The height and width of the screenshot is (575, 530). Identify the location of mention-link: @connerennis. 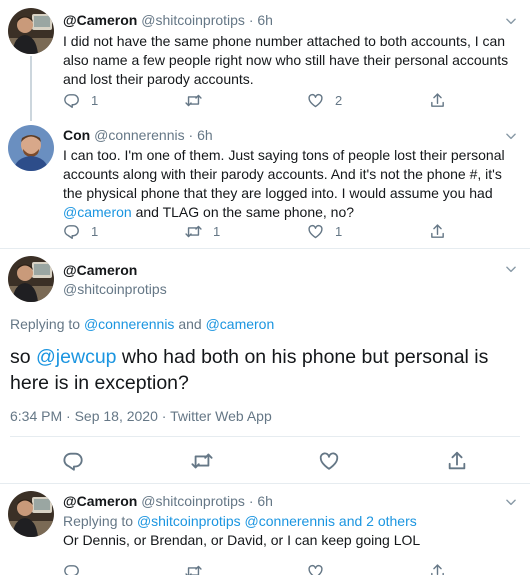
(129, 324).